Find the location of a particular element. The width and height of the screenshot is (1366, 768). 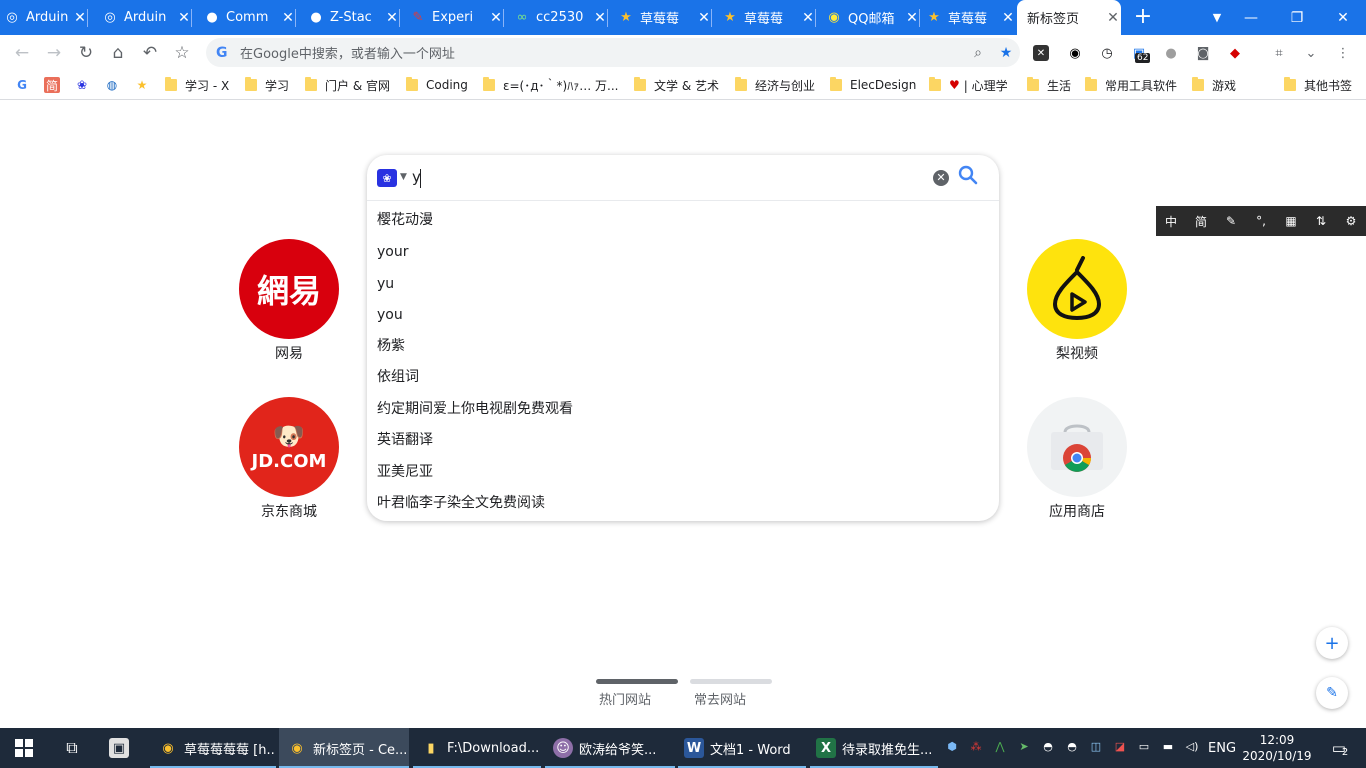

suggestion-item: yu is located at coordinates (385, 284).